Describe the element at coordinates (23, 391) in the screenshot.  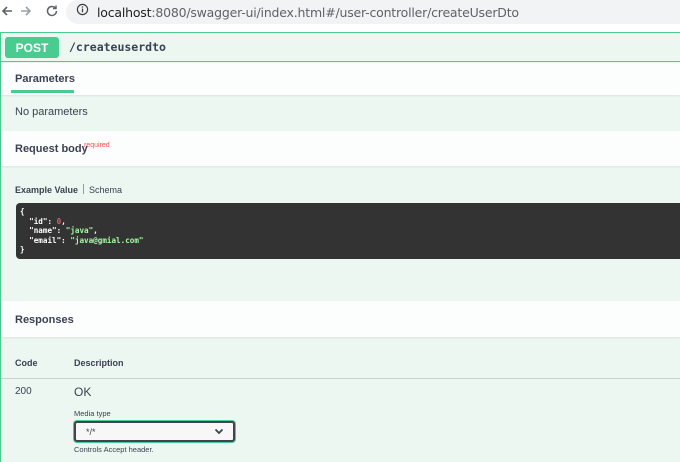
I see `response-code: 200` at that location.